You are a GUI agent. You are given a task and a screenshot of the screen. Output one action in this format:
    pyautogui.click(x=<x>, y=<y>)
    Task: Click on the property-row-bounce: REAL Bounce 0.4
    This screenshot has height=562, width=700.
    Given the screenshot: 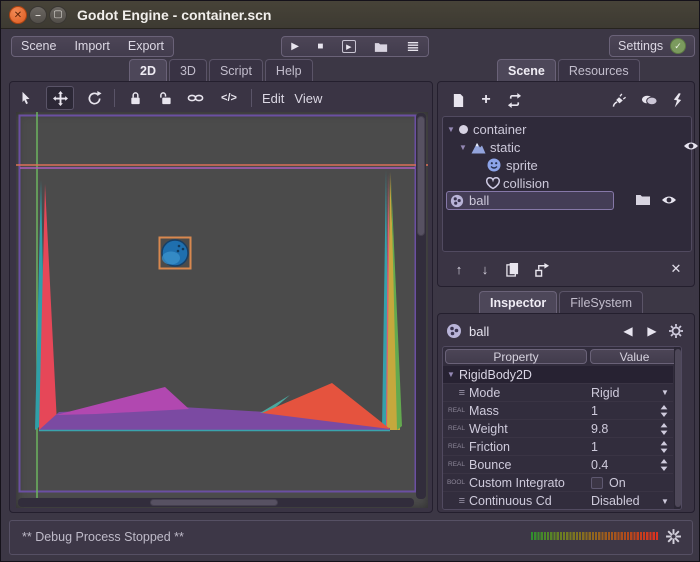 What is the action you would take?
    pyautogui.click(x=558, y=465)
    